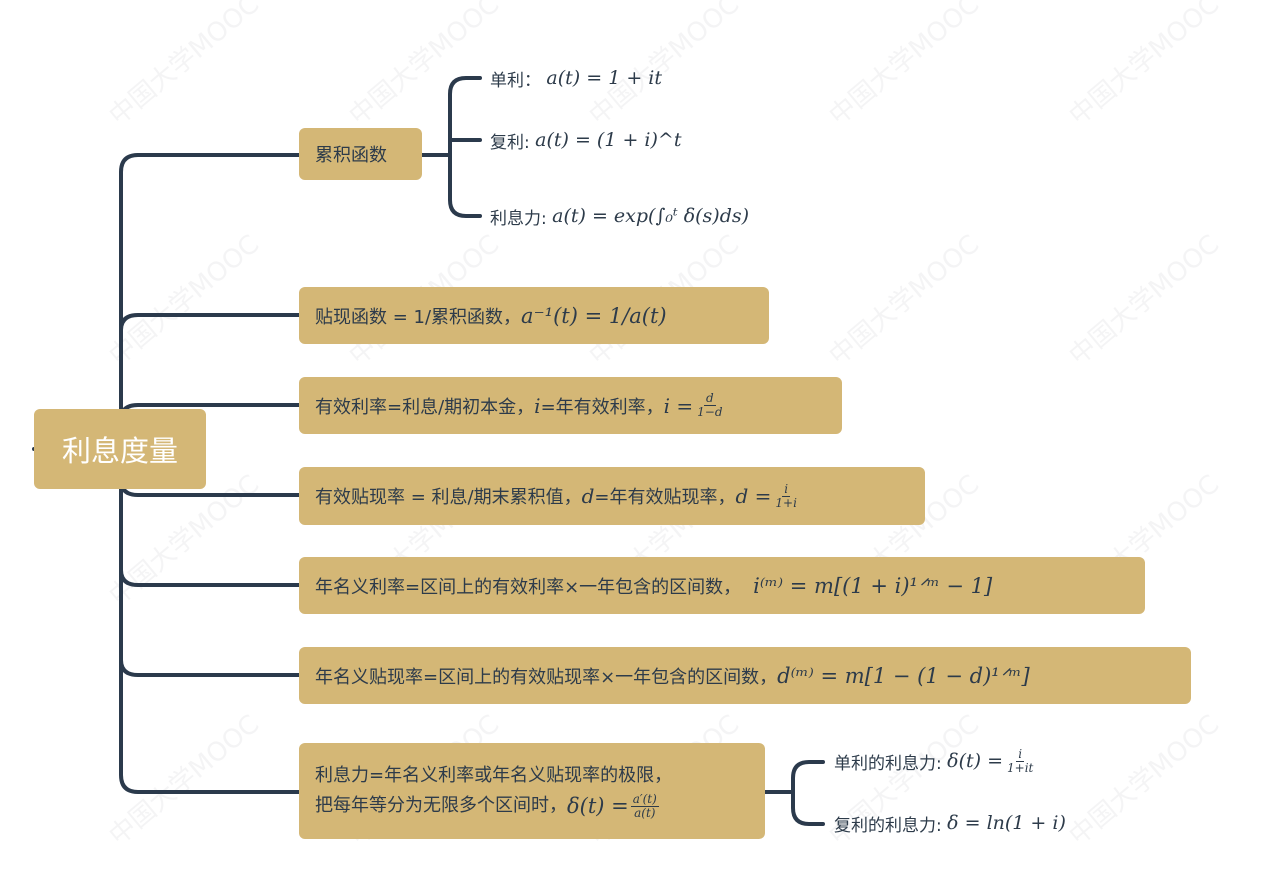  Describe the element at coordinates (888, 825) in the screenshot. I see `compound-force-label: 复利的利息力:` at that location.